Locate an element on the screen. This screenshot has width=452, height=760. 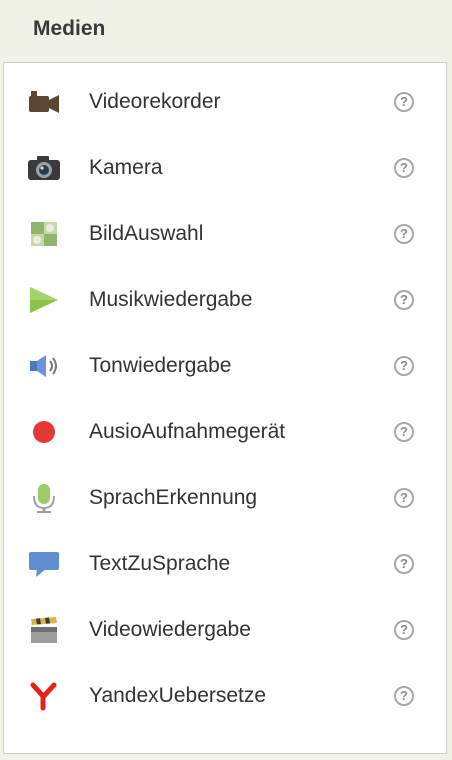
component-ausioaufnahmegeraet: AusioAufnahmegerät ? is located at coordinates (225, 426).